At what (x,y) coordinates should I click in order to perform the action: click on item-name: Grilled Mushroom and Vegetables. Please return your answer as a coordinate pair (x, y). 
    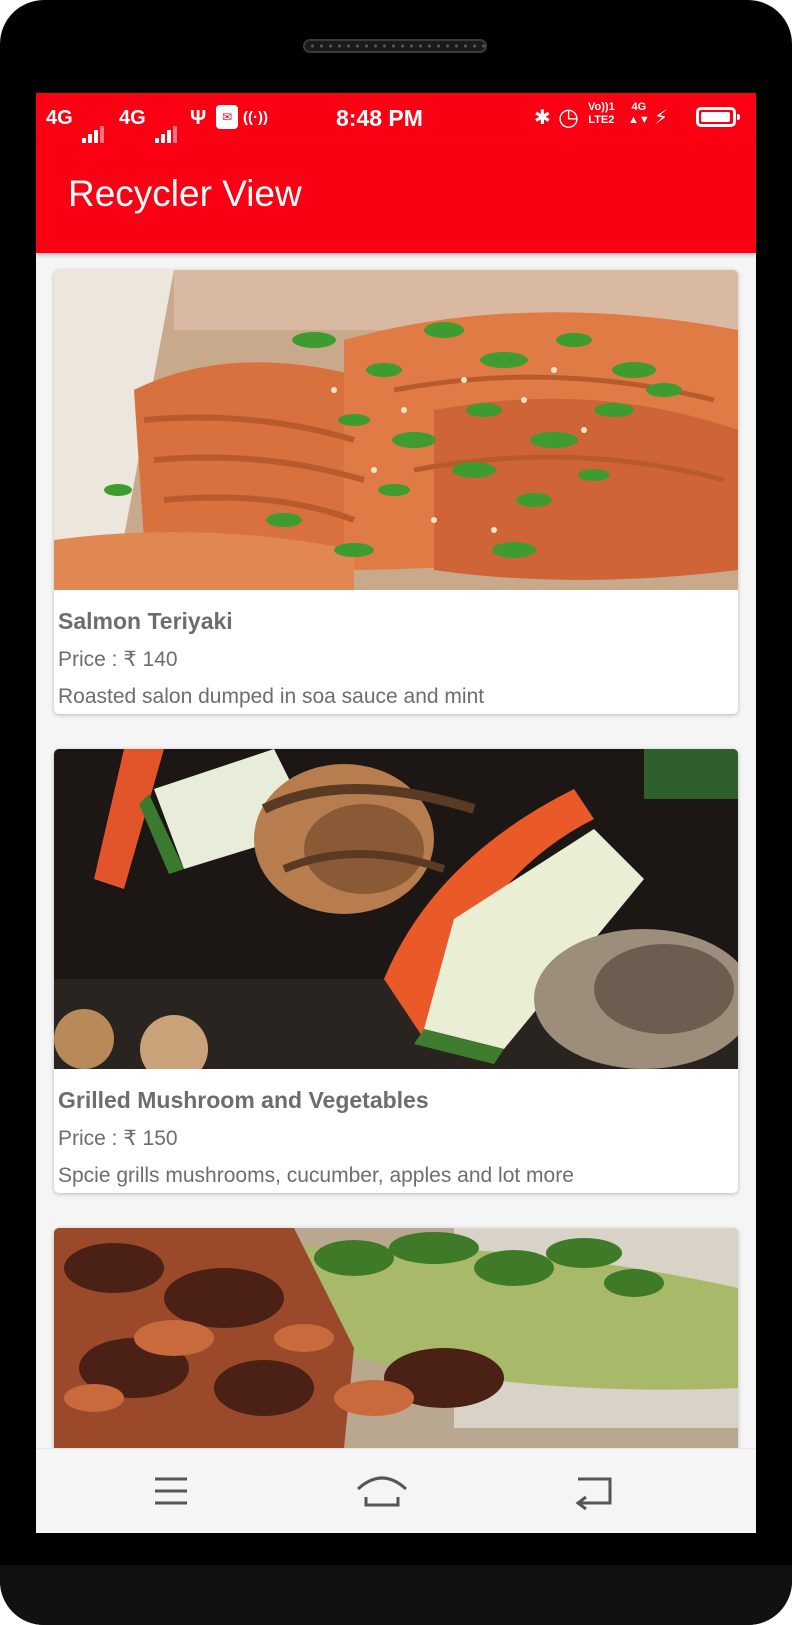
    Looking at the image, I should click on (243, 1100).